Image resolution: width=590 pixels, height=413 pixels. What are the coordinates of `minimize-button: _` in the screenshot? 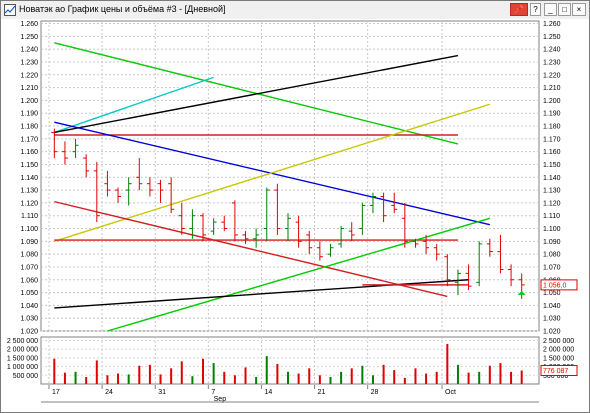 It's located at (550, 9).